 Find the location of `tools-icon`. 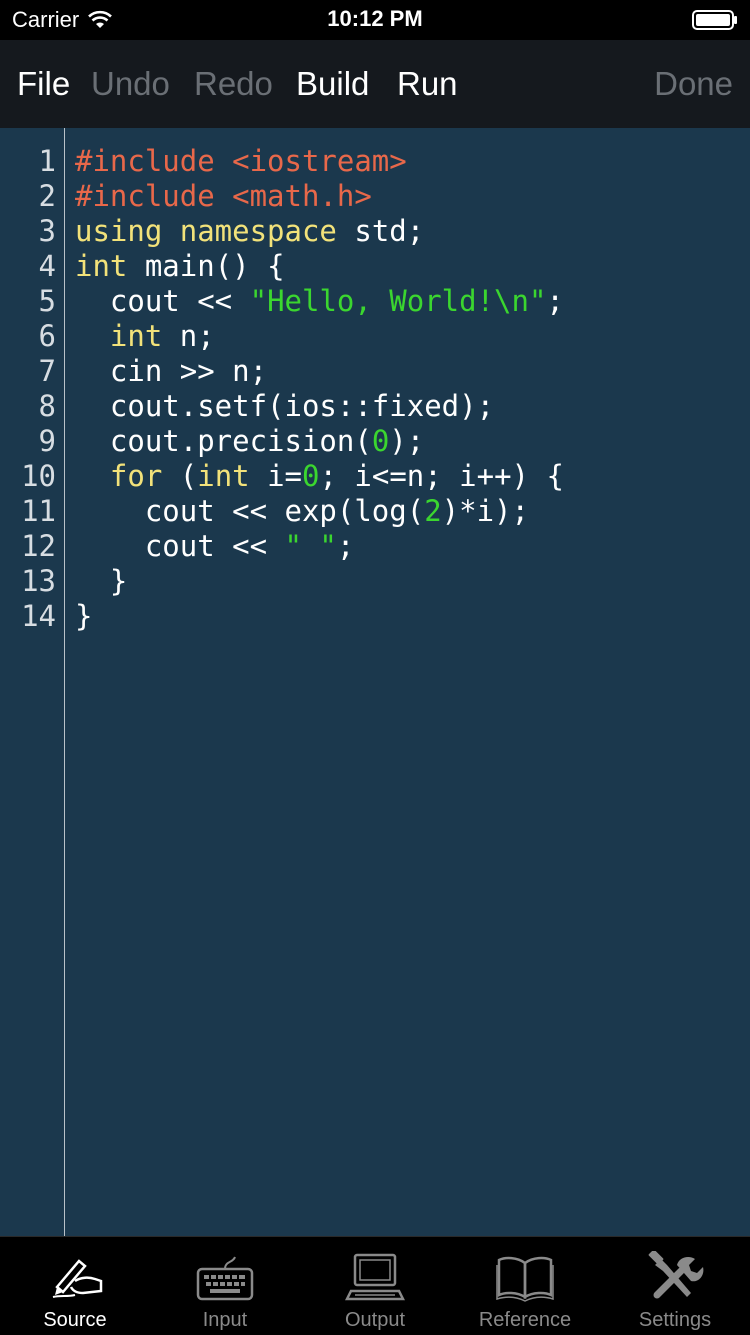

tools-icon is located at coordinates (676, 1275).